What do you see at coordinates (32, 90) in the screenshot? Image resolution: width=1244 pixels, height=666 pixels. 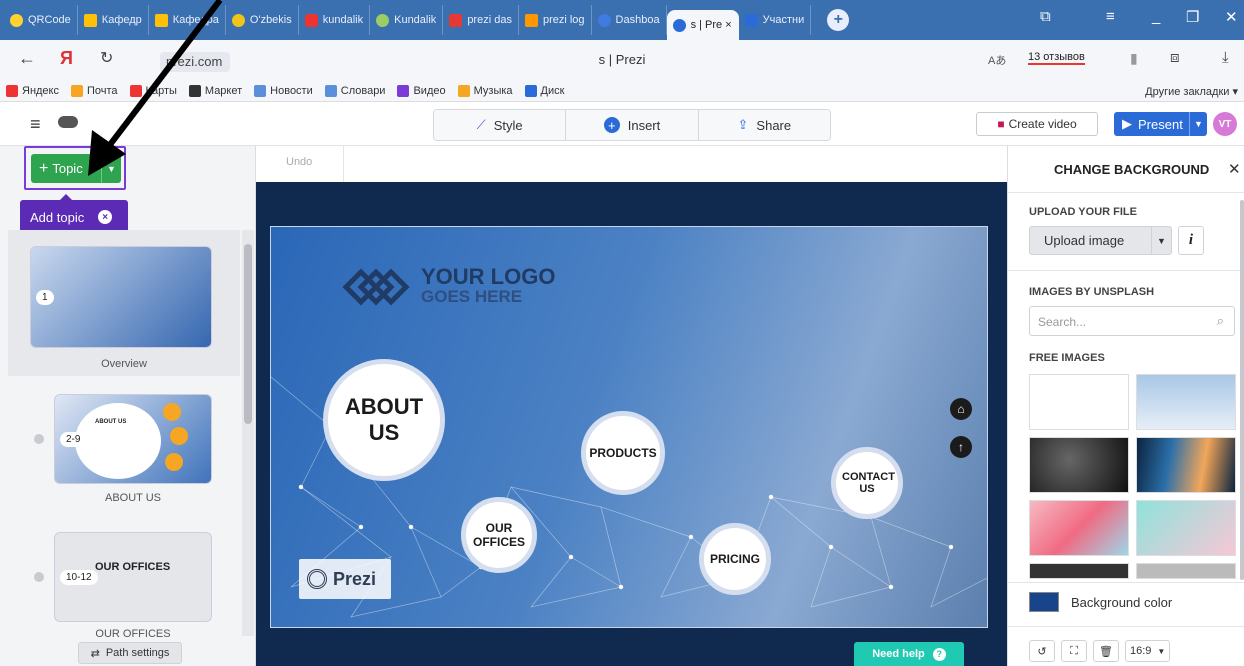 I see `bookmark-yandex: Яндекс` at bounding box center [32, 90].